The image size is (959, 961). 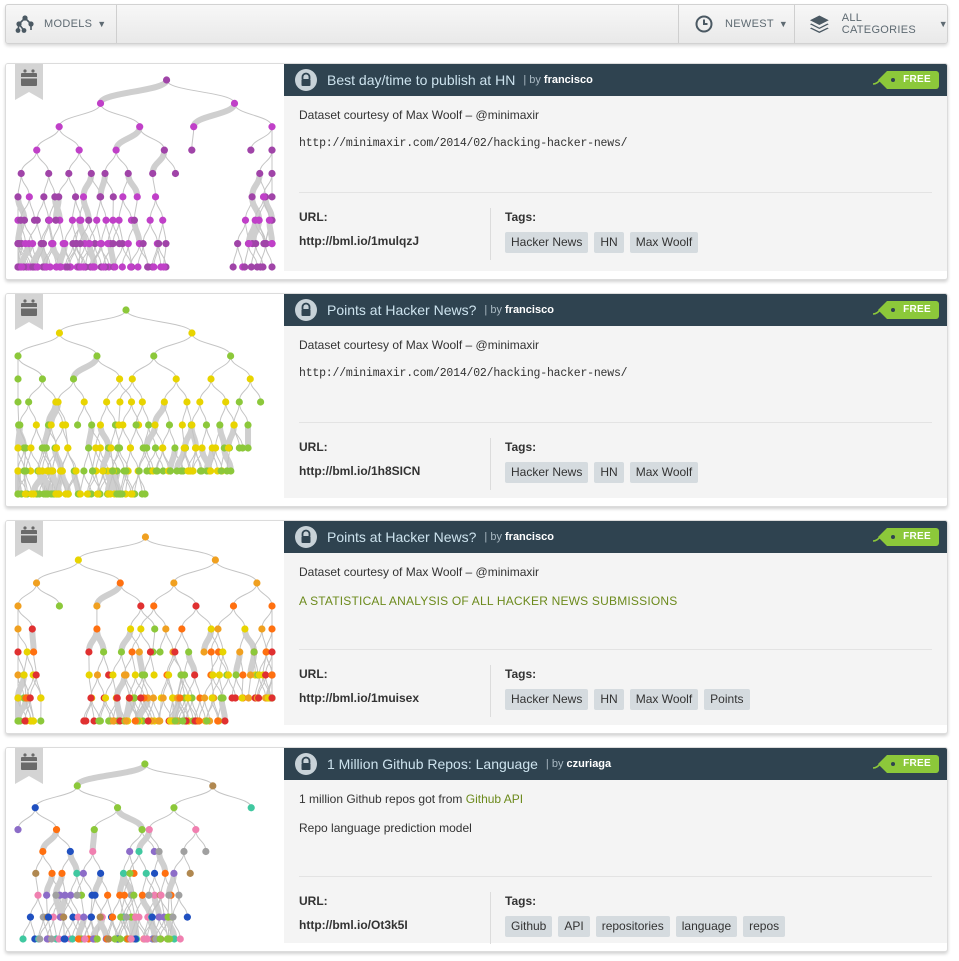 I want to click on model-url-link: http://bml.io/Ot3k5I, so click(x=353, y=925).